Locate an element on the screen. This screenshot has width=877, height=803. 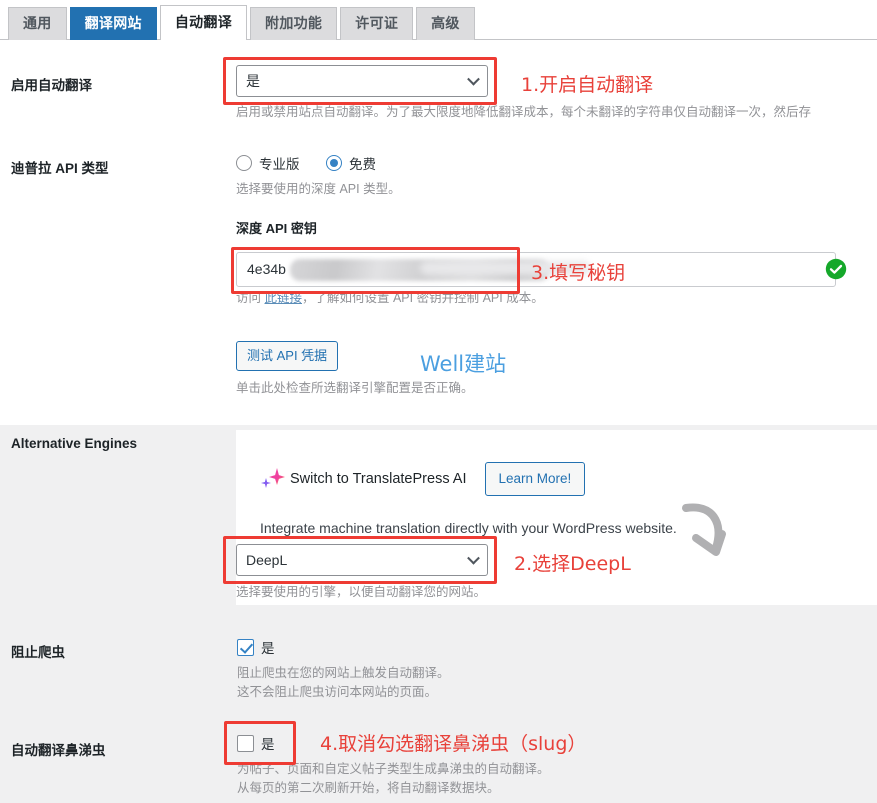
block-crawlers-description-2: 这不会阻止爬虫访问本网站的页面。 is located at coordinates (337, 692).